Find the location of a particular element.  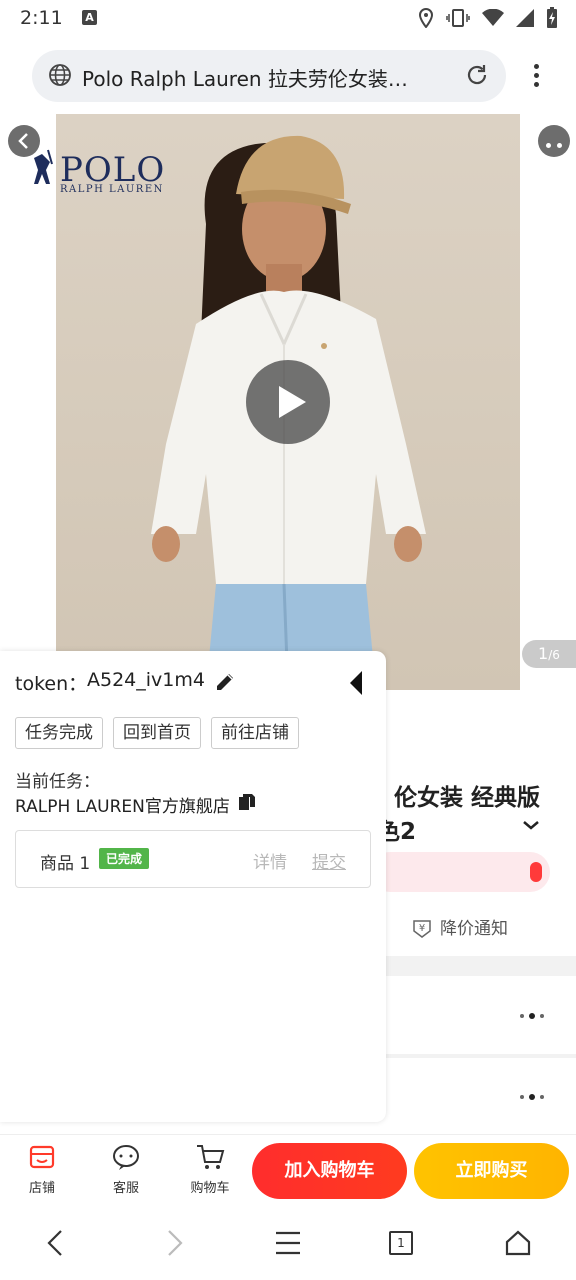

counter-total: /6 is located at coordinates (554, 655).